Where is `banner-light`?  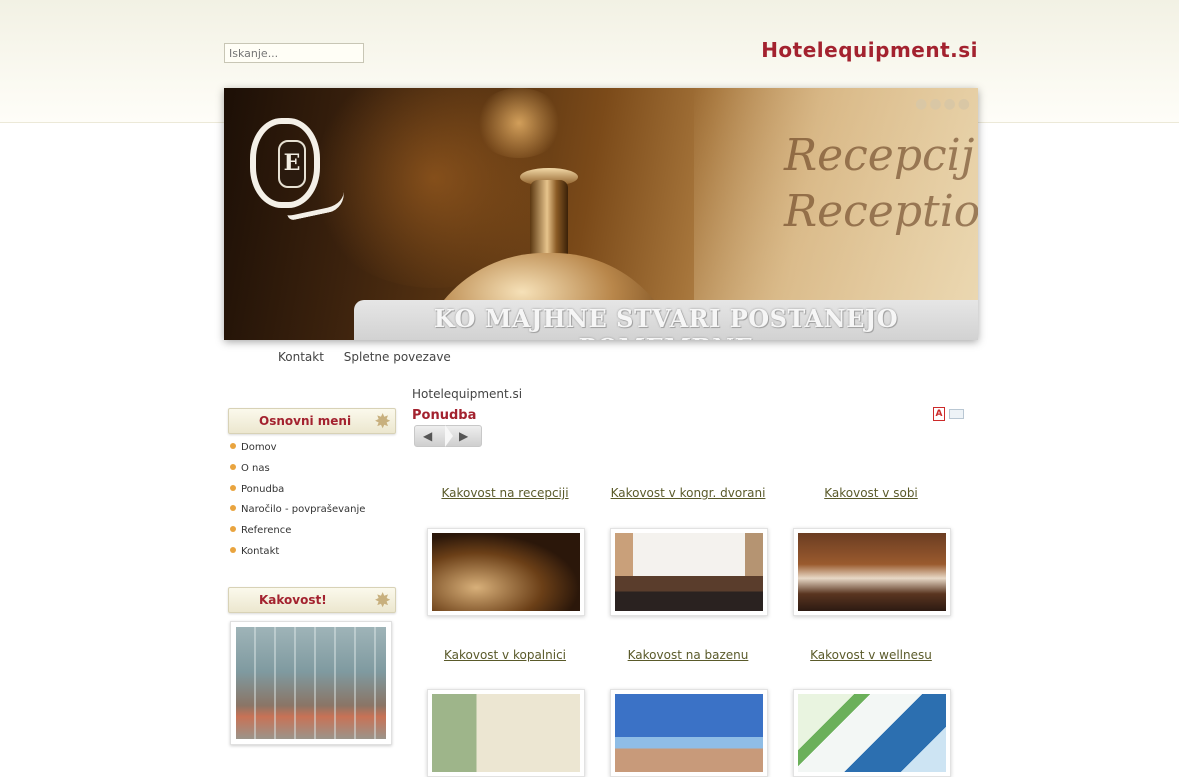 banner-light is located at coordinates (519, 123).